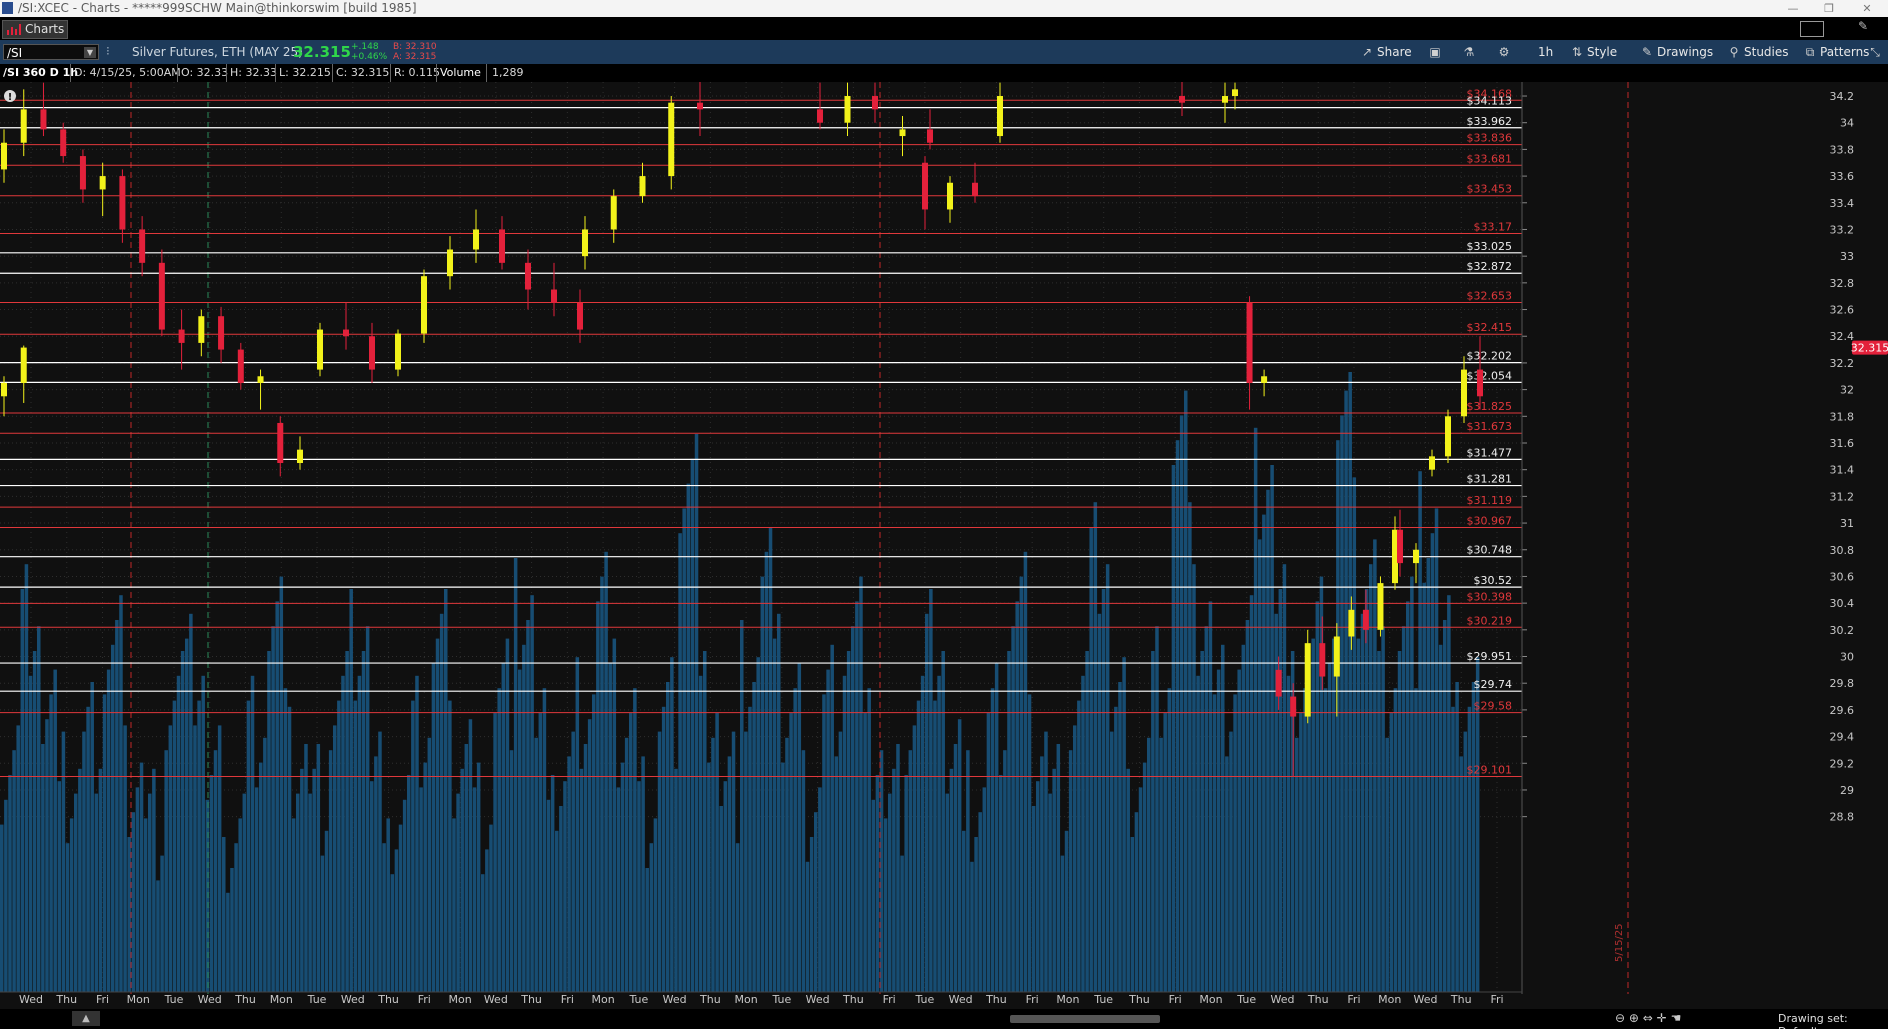 The image size is (1888, 1029). Describe the element at coordinates (1876, 52) in the screenshot. I see `expand-button: ⤡` at that location.